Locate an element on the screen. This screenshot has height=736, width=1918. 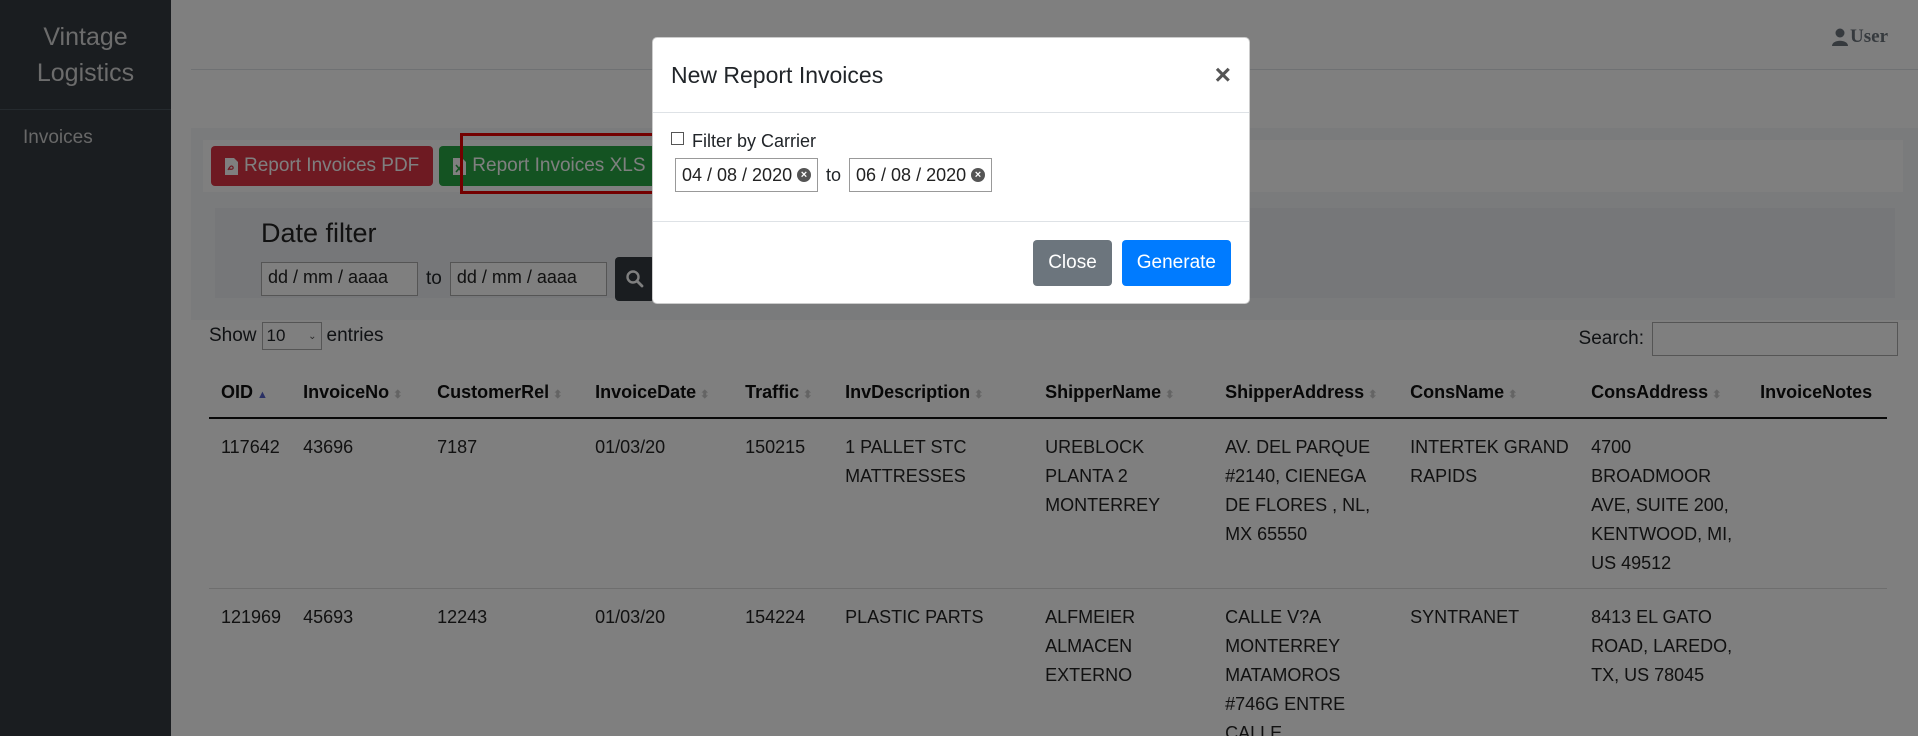
report-from-date-value: 04 / 08 / 2020 is located at coordinates (737, 174).